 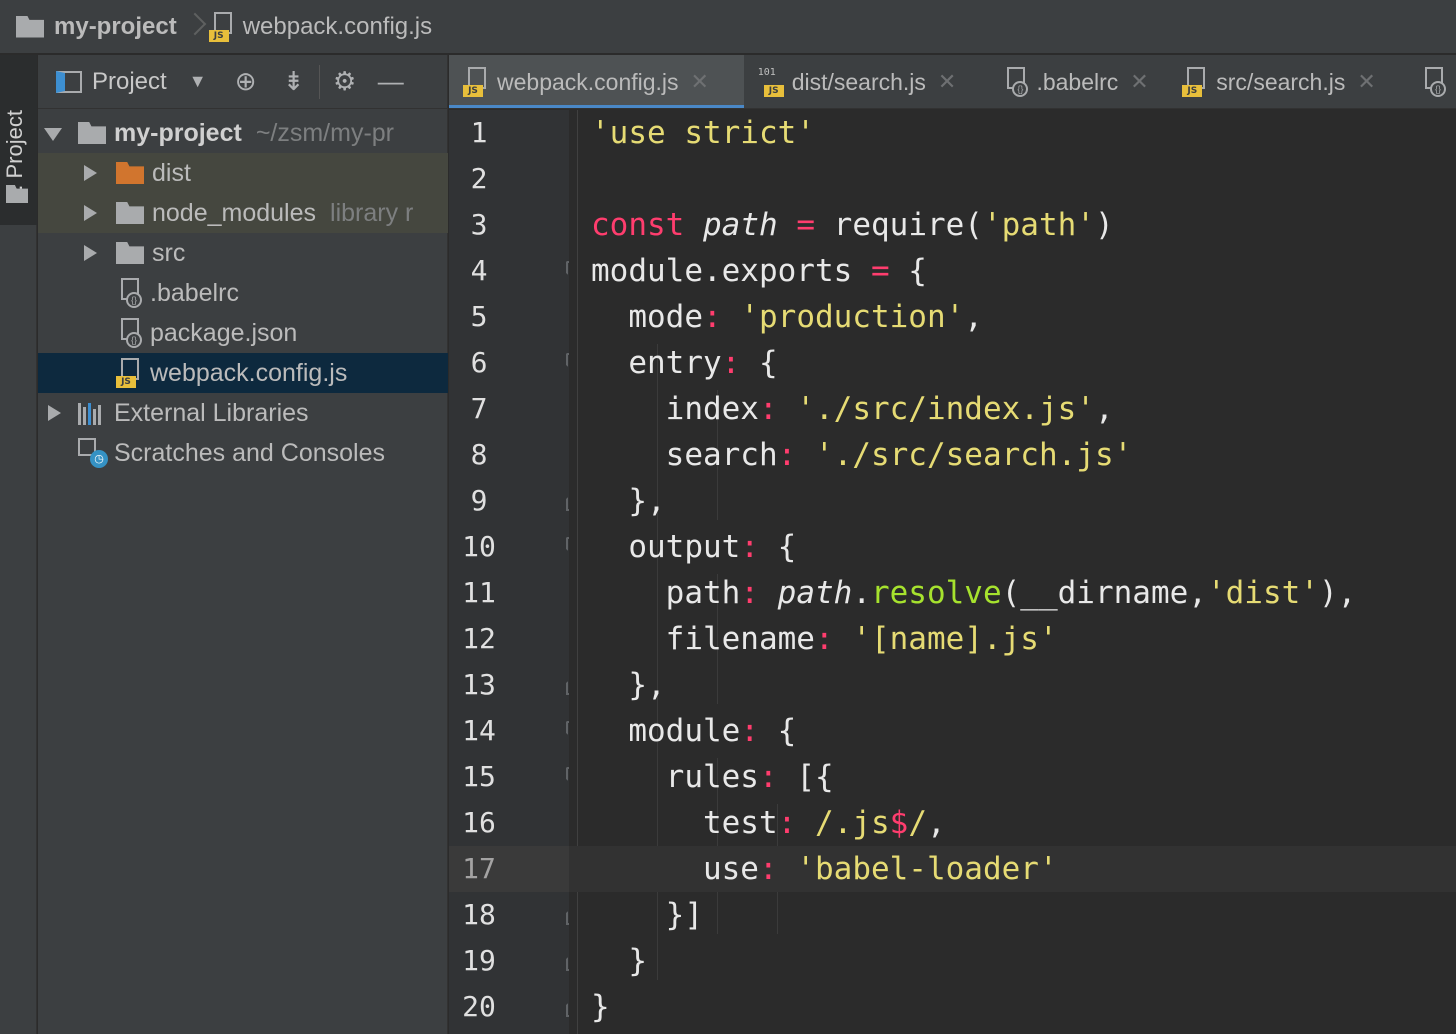 I want to click on tree-item-label: node_modules, so click(x=234, y=212).